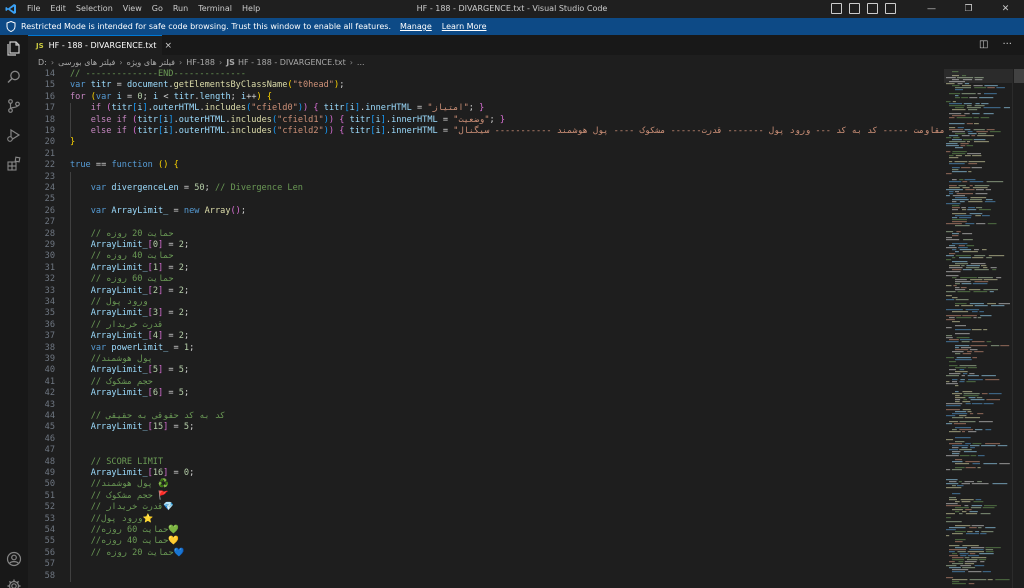 The height and width of the screenshot is (588, 1024). Describe the element at coordinates (49, 96) in the screenshot. I see `line-number: 16` at that location.